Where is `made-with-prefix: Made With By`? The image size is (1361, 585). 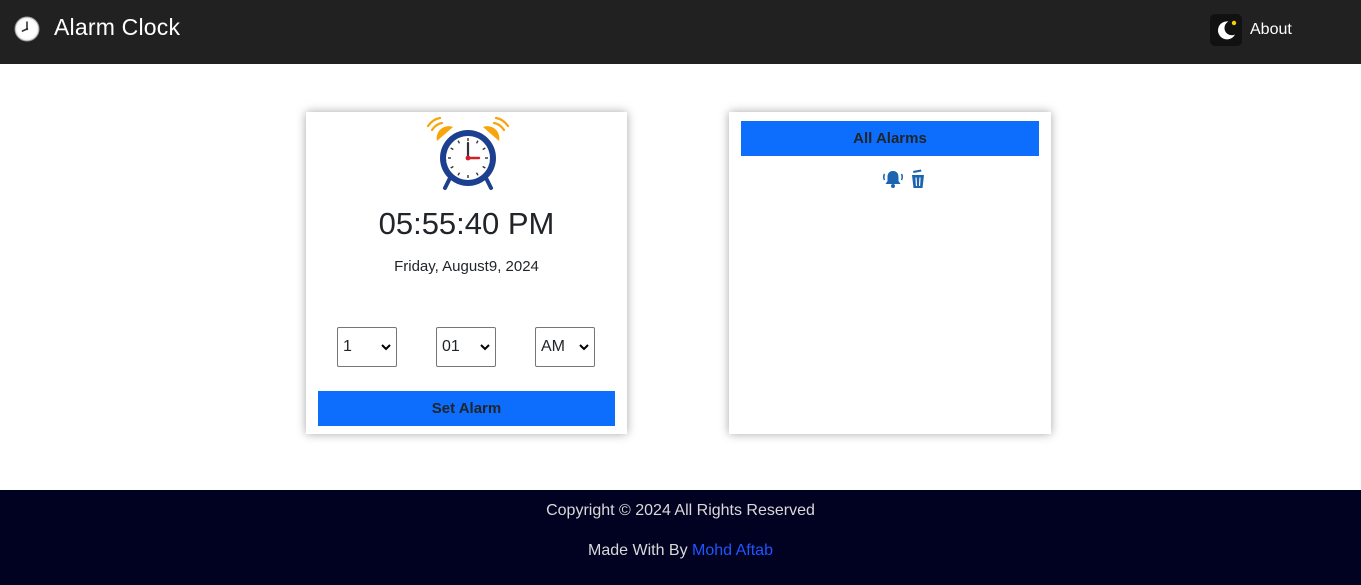
made-with-prefix: Made With By is located at coordinates (640, 550).